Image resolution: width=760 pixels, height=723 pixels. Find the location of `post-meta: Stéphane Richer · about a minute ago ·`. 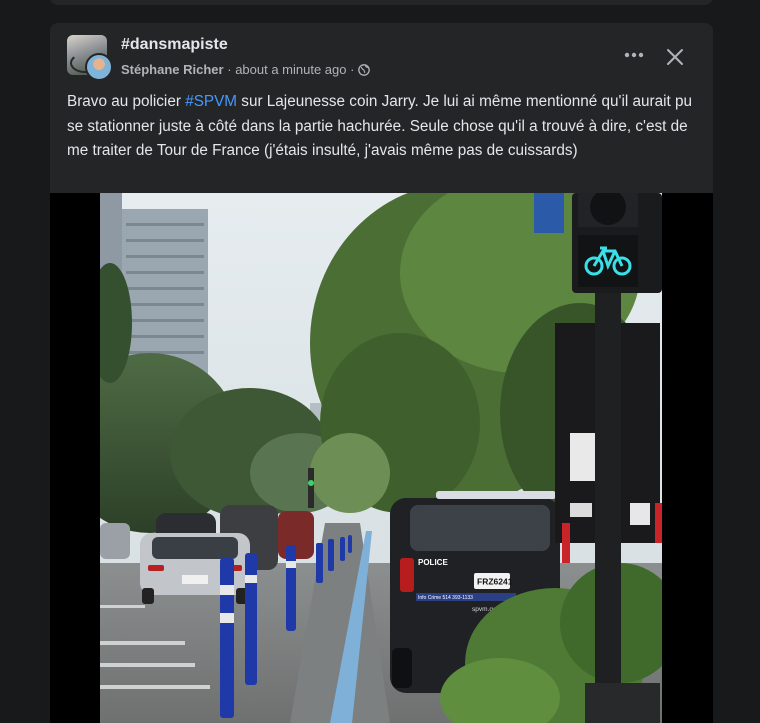

post-meta: Stéphane Richer · about a minute ago · is located at coordinates (245, 70).